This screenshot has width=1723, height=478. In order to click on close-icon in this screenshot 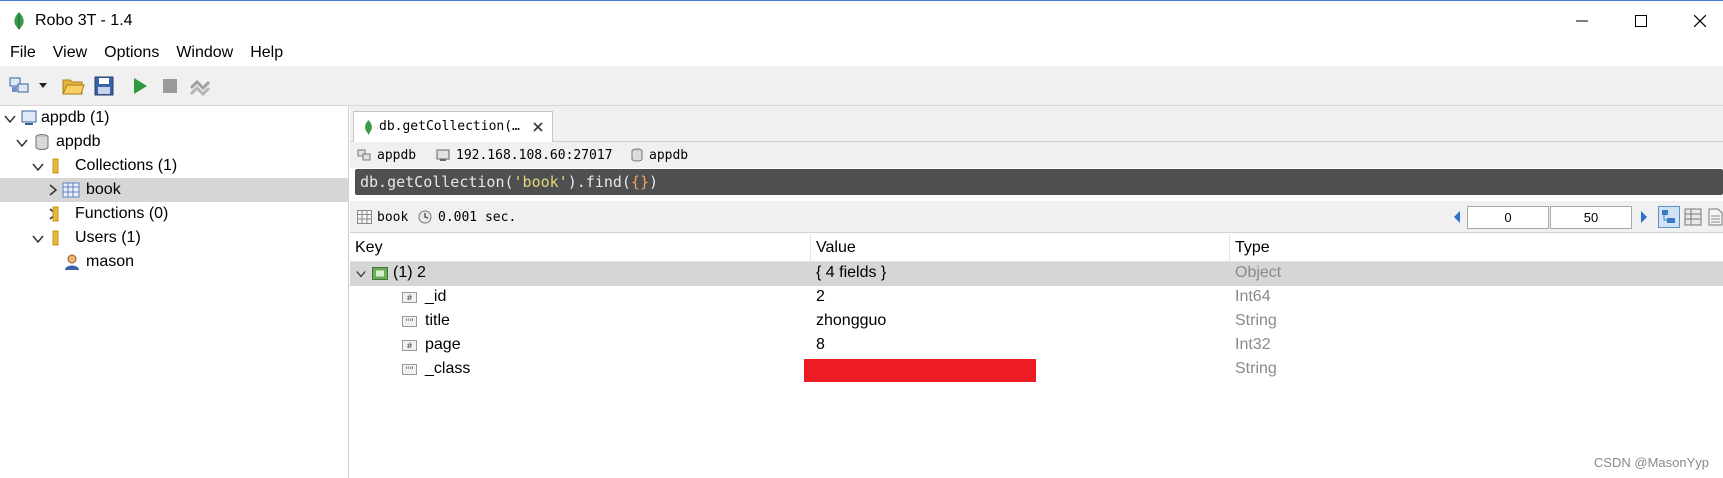, I will do `click(1700, 21)`.